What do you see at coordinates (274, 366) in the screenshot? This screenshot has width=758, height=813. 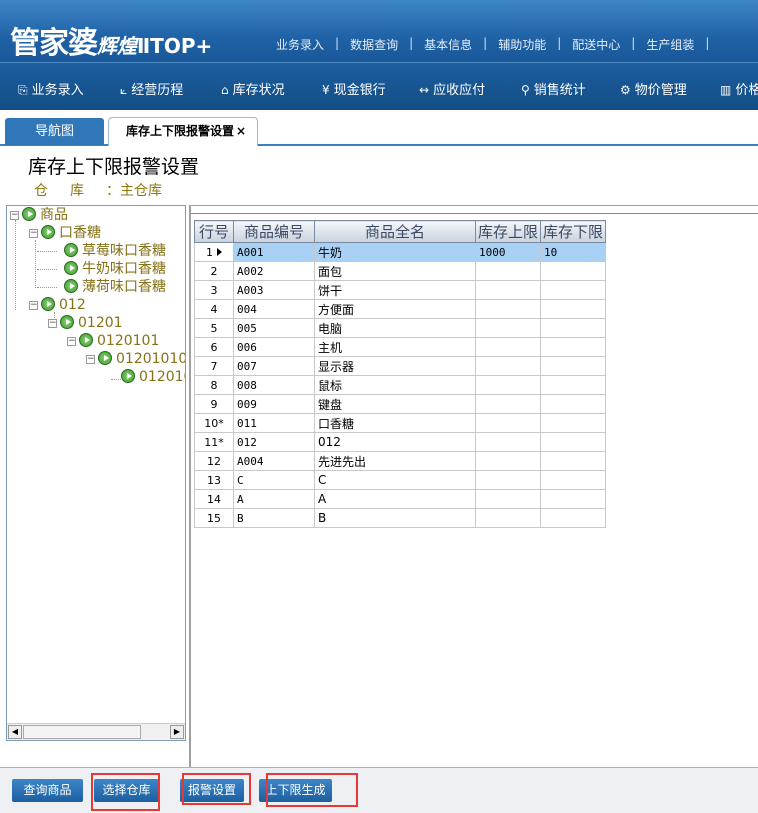 I see `code-cell: 007` at bounding box center [274, 366].